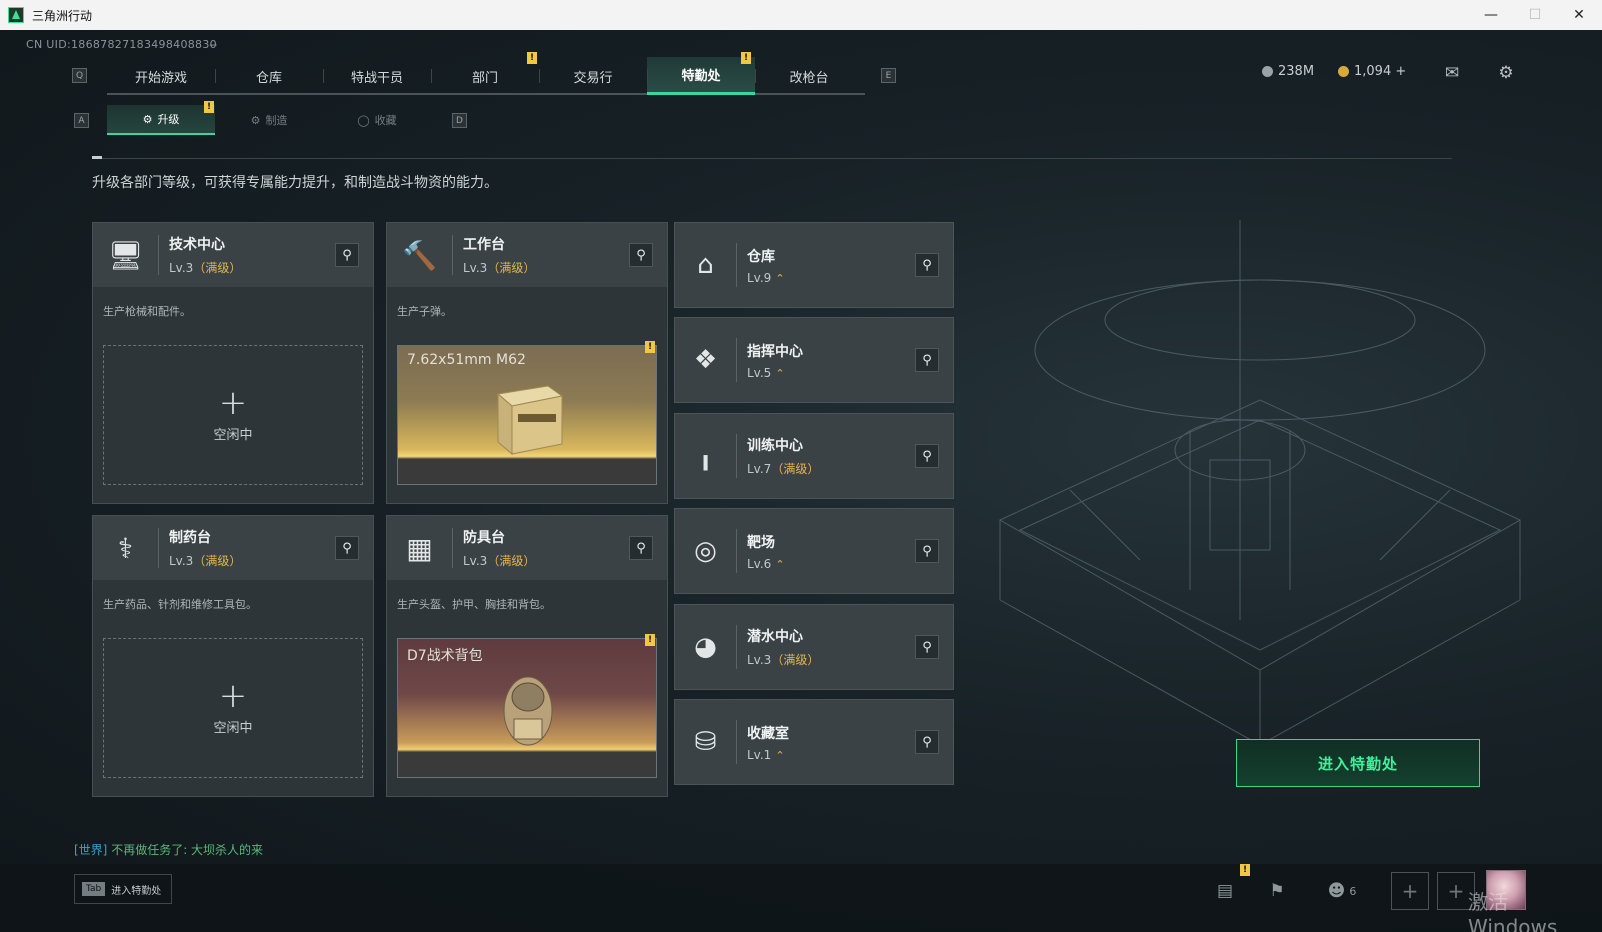 The width and height of the screenshot is (1602, 932). What do you see at coordinates (706, 456) in the screenshot?
I see `dumbbell-icon: ╻` at bounding box center [706, 456].